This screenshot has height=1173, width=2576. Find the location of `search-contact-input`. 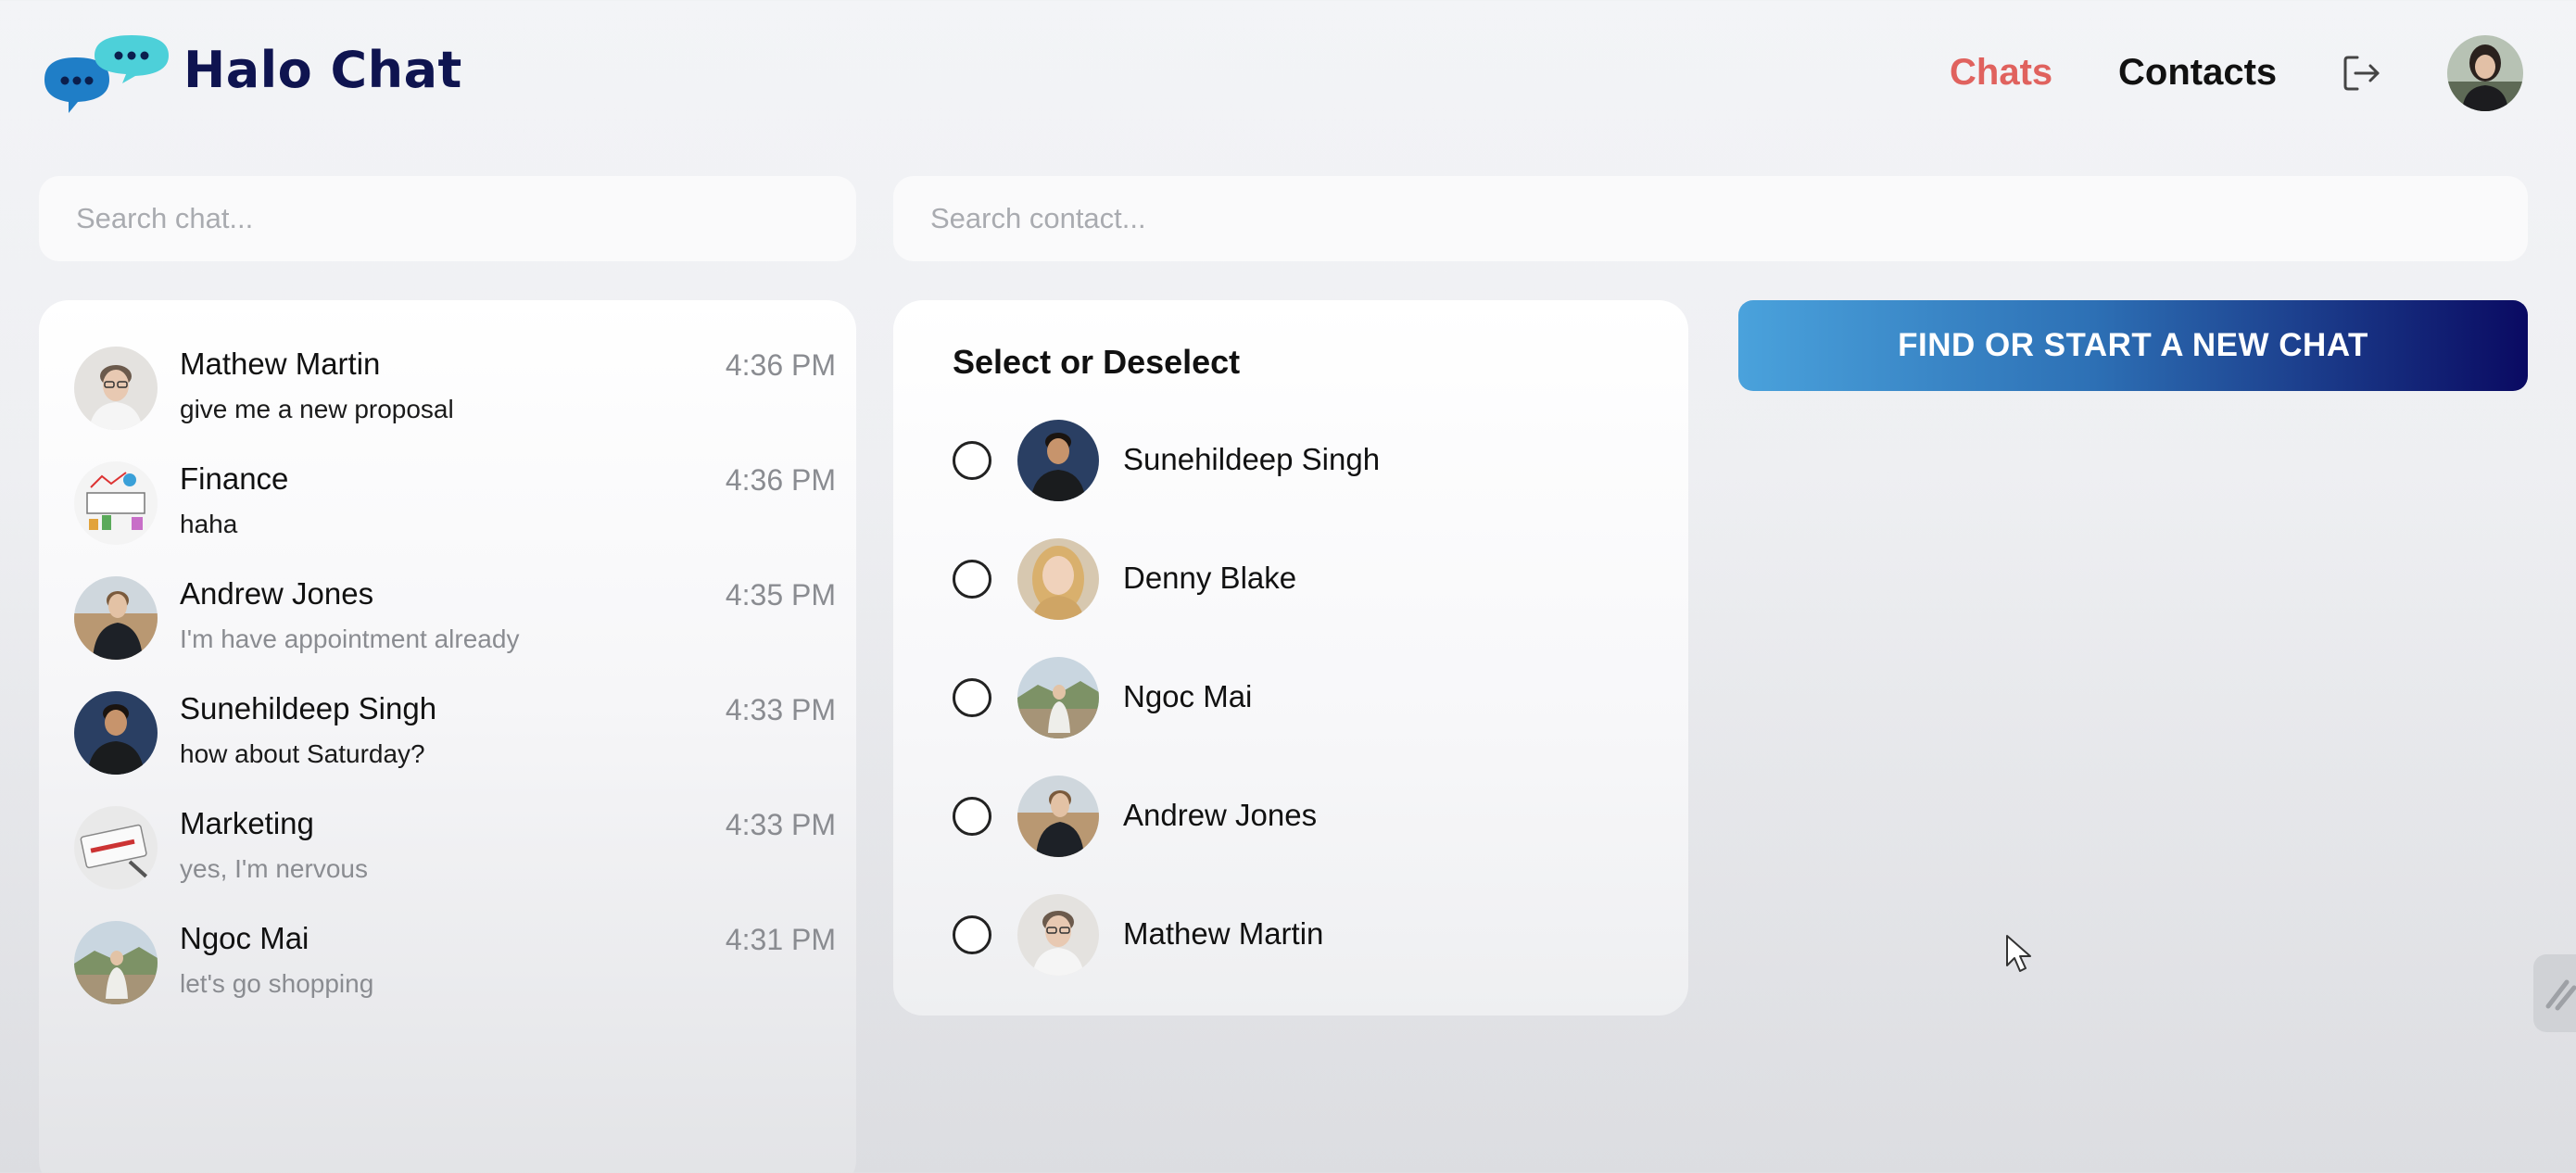

search-contact-input is located at coordinates (1710, 218).